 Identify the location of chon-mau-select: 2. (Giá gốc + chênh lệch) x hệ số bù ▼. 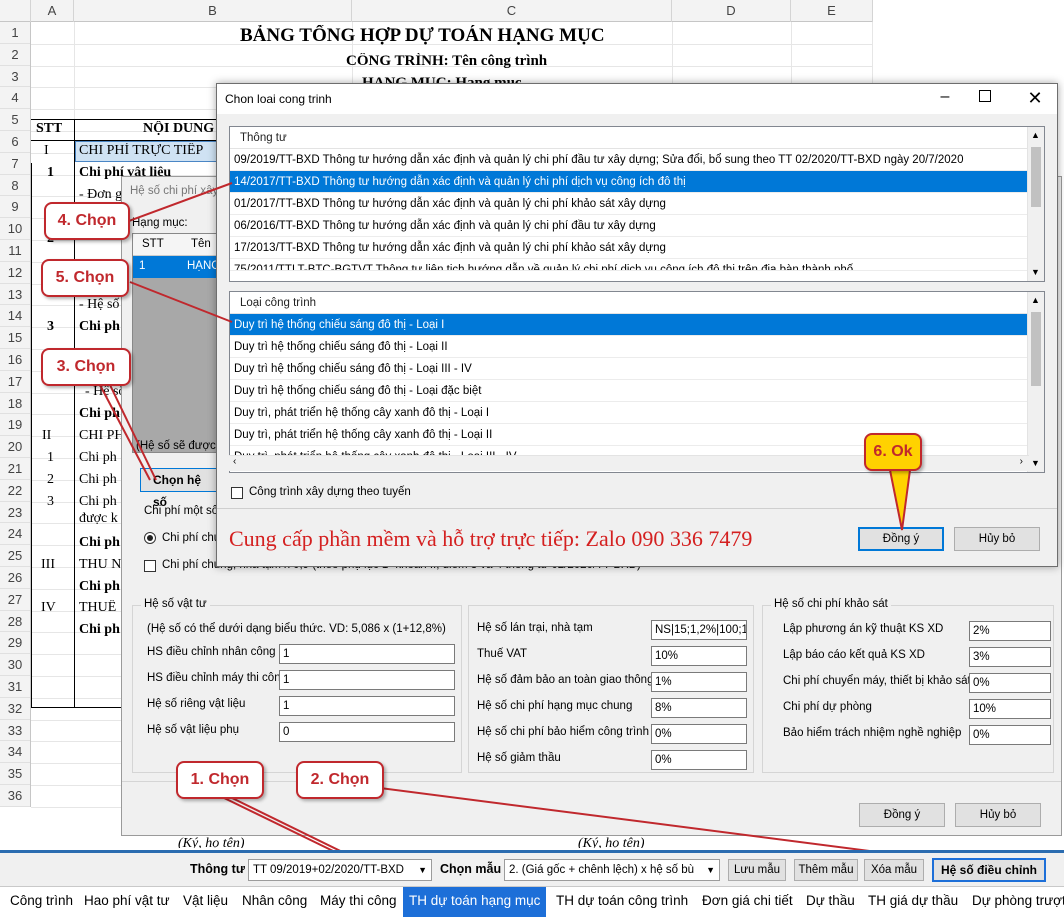
(612, 870).